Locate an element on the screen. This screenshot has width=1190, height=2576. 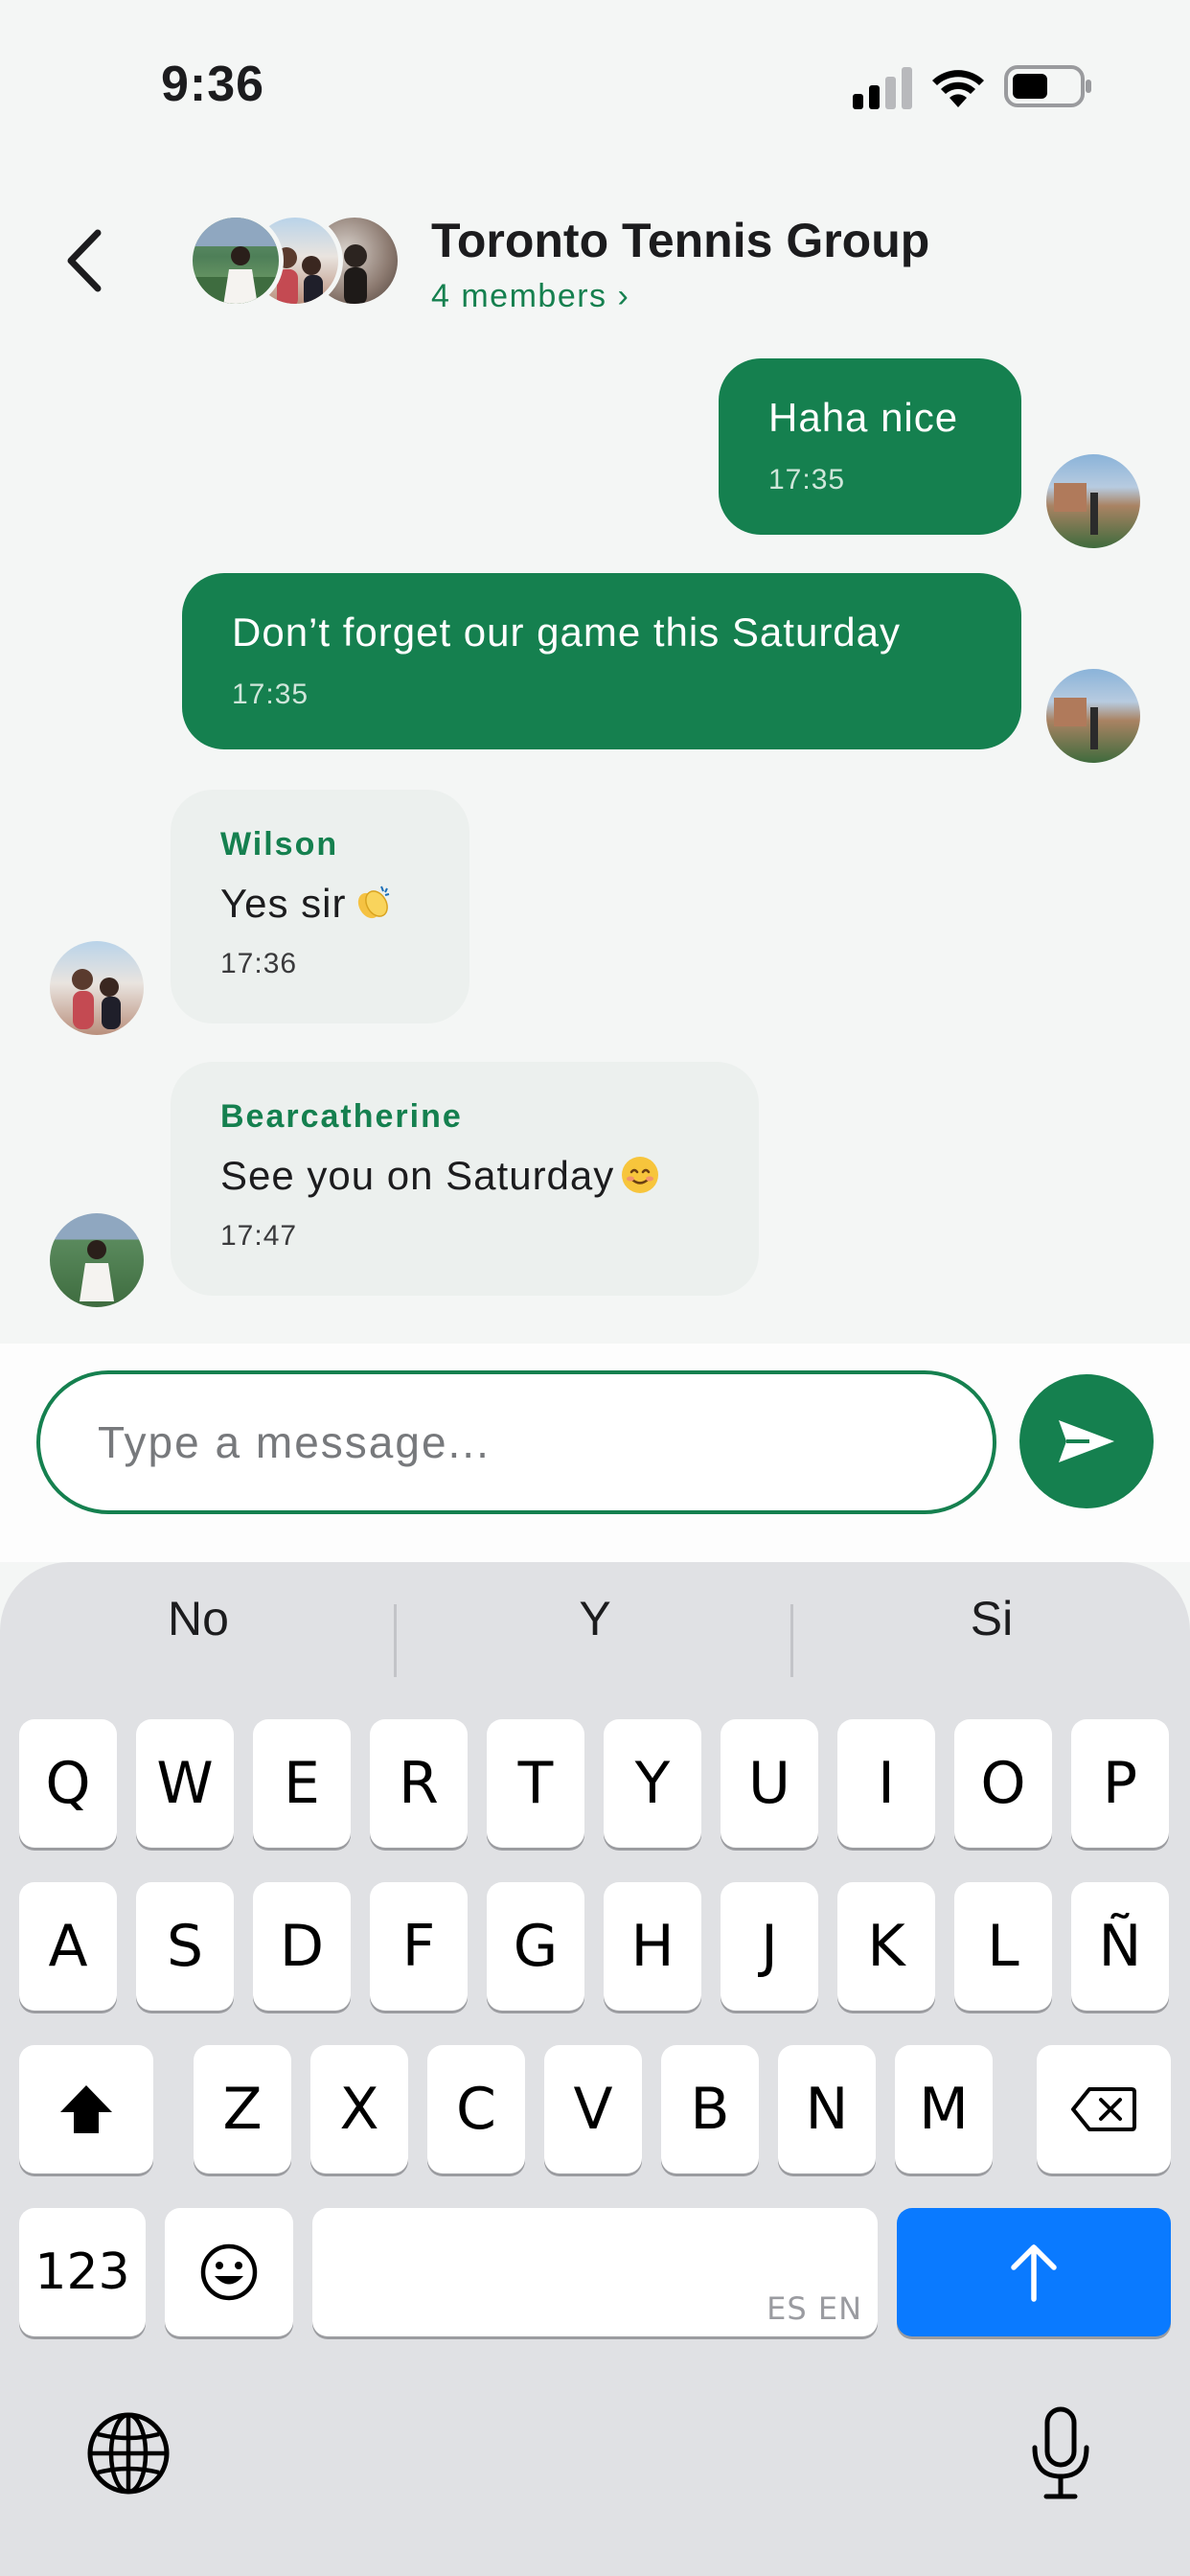
emoji-icon is located at coordinates (229, 2272).